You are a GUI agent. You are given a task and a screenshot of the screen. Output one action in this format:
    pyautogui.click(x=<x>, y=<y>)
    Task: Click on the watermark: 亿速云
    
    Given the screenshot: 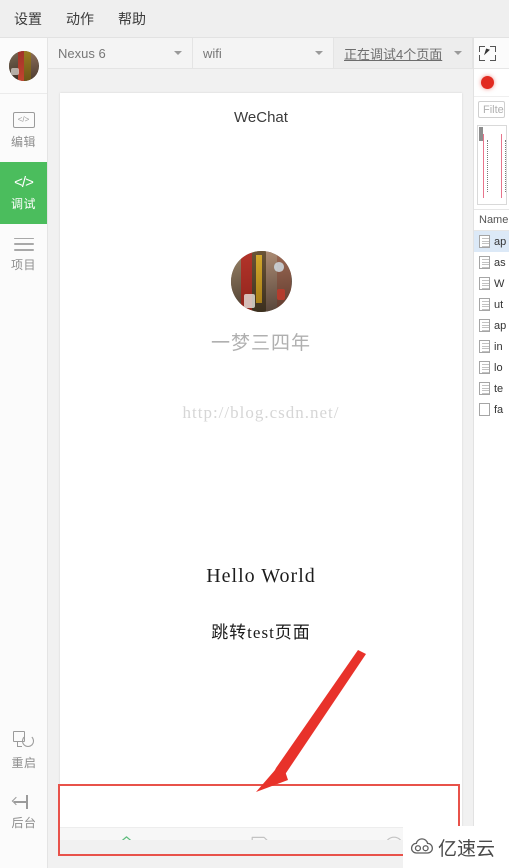 What is the action you would take?
    pyautogui.click(x=456, y=847)
    